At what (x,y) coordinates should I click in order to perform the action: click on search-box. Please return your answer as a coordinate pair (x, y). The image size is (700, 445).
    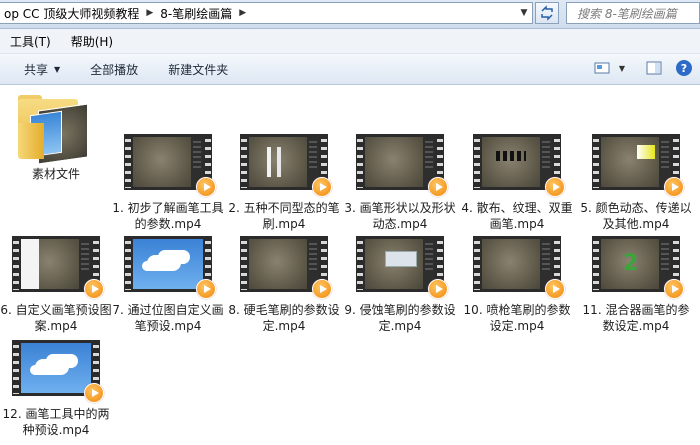
    Looking at the image, I should click on (633, 13).